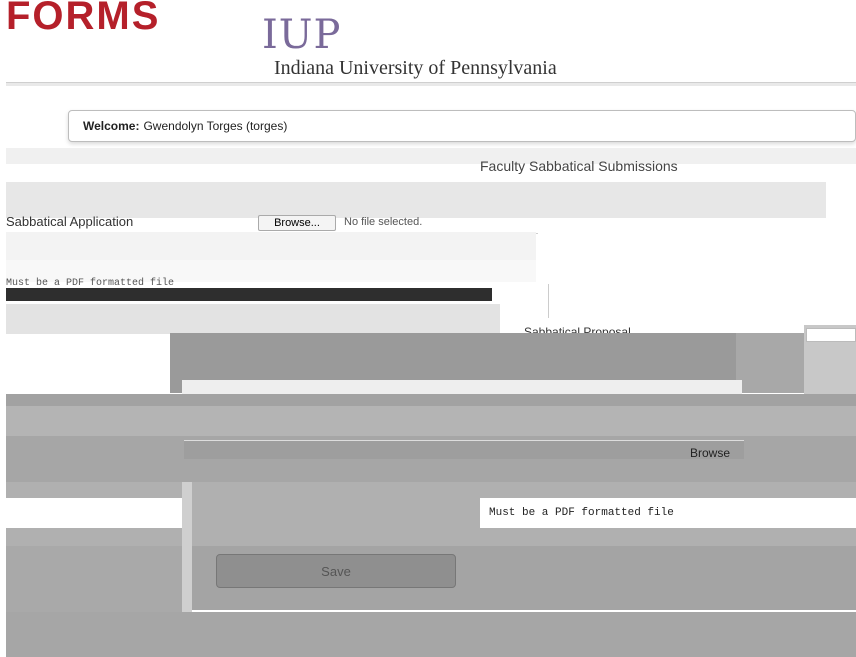 The image size is (856, 657). I want to click on file-input-strip, so click(464, 449).